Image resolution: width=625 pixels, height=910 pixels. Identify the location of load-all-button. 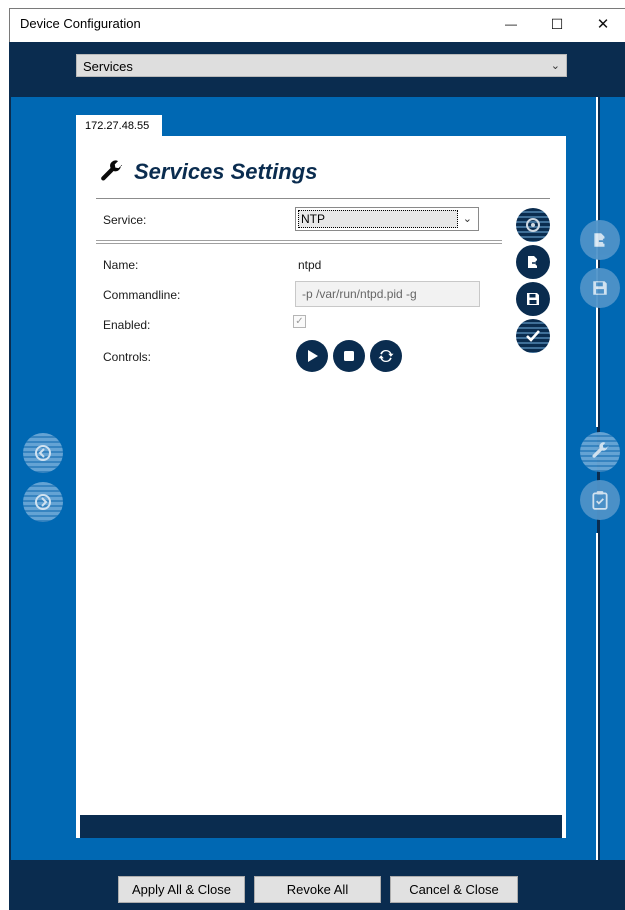
(600, 240).